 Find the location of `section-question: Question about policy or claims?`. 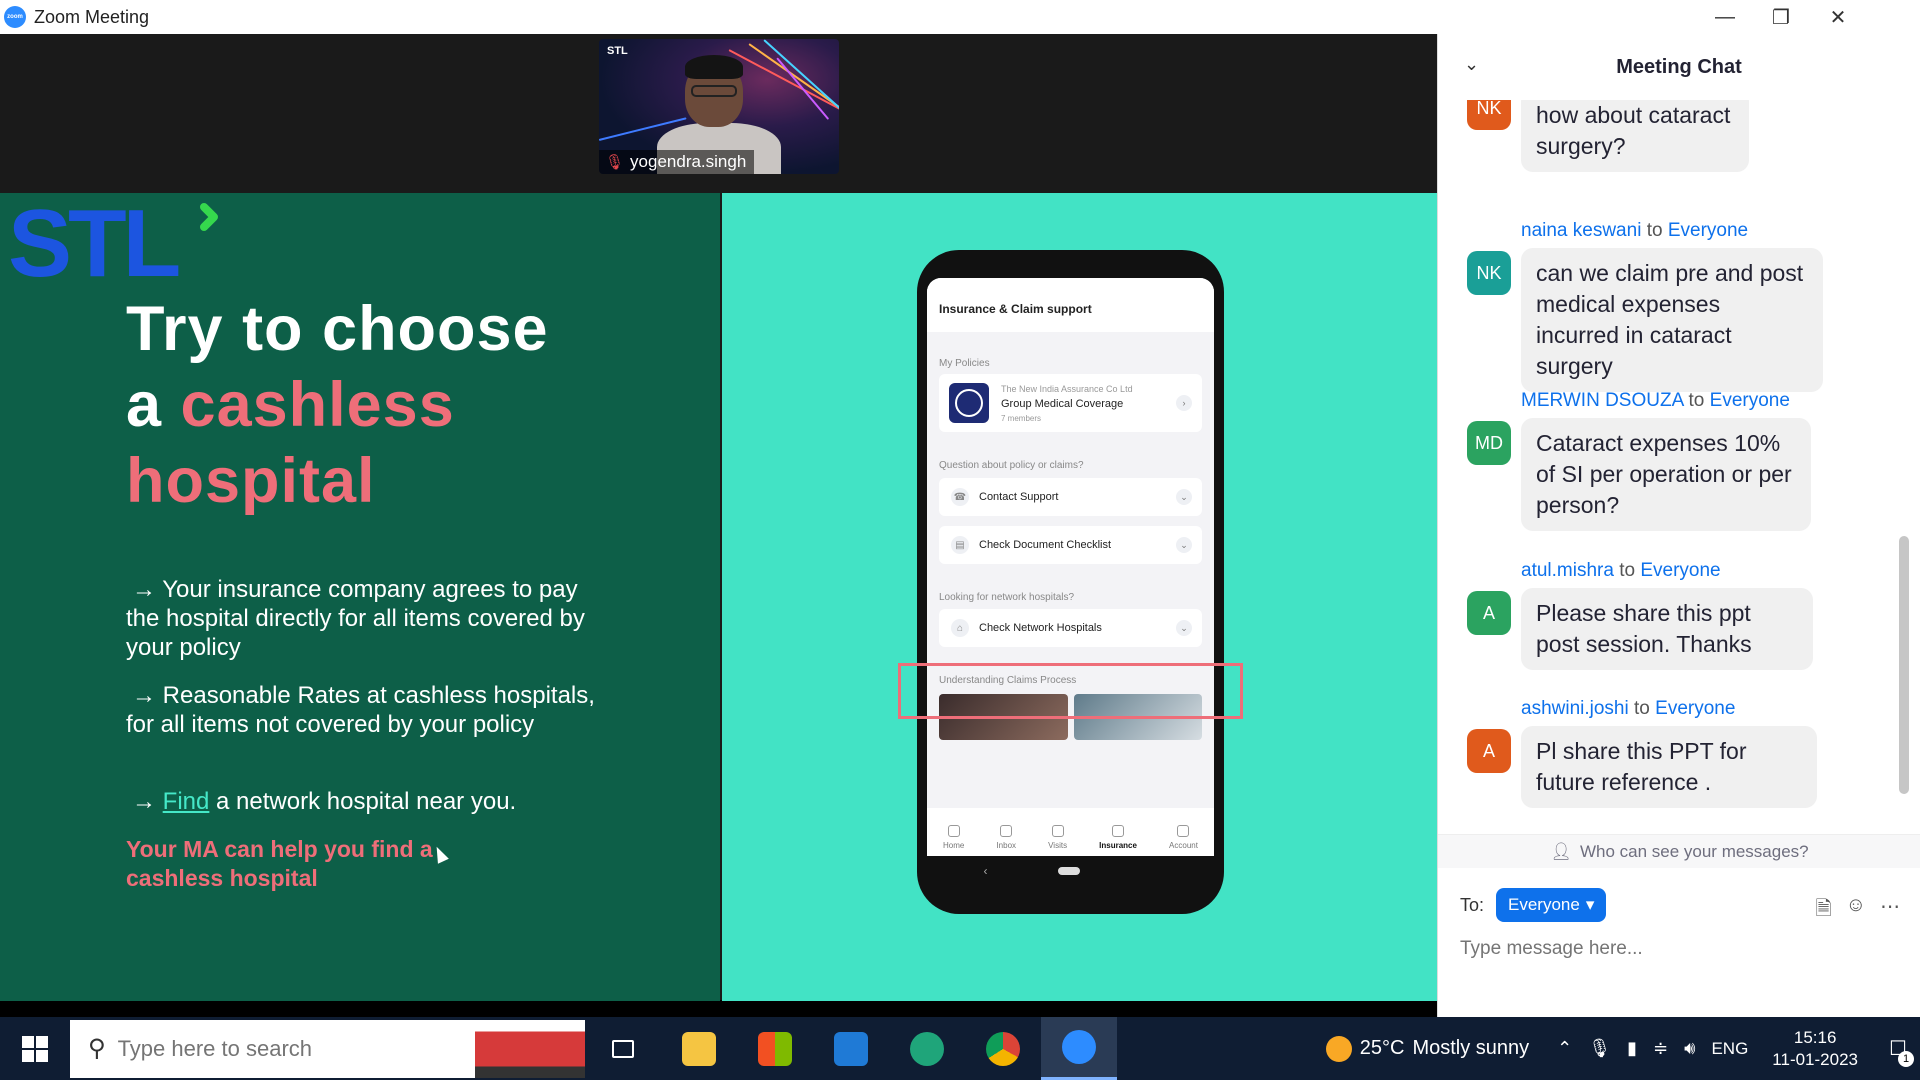

section-question: Question about policy or claims? is located at coordinates (1011, 465).